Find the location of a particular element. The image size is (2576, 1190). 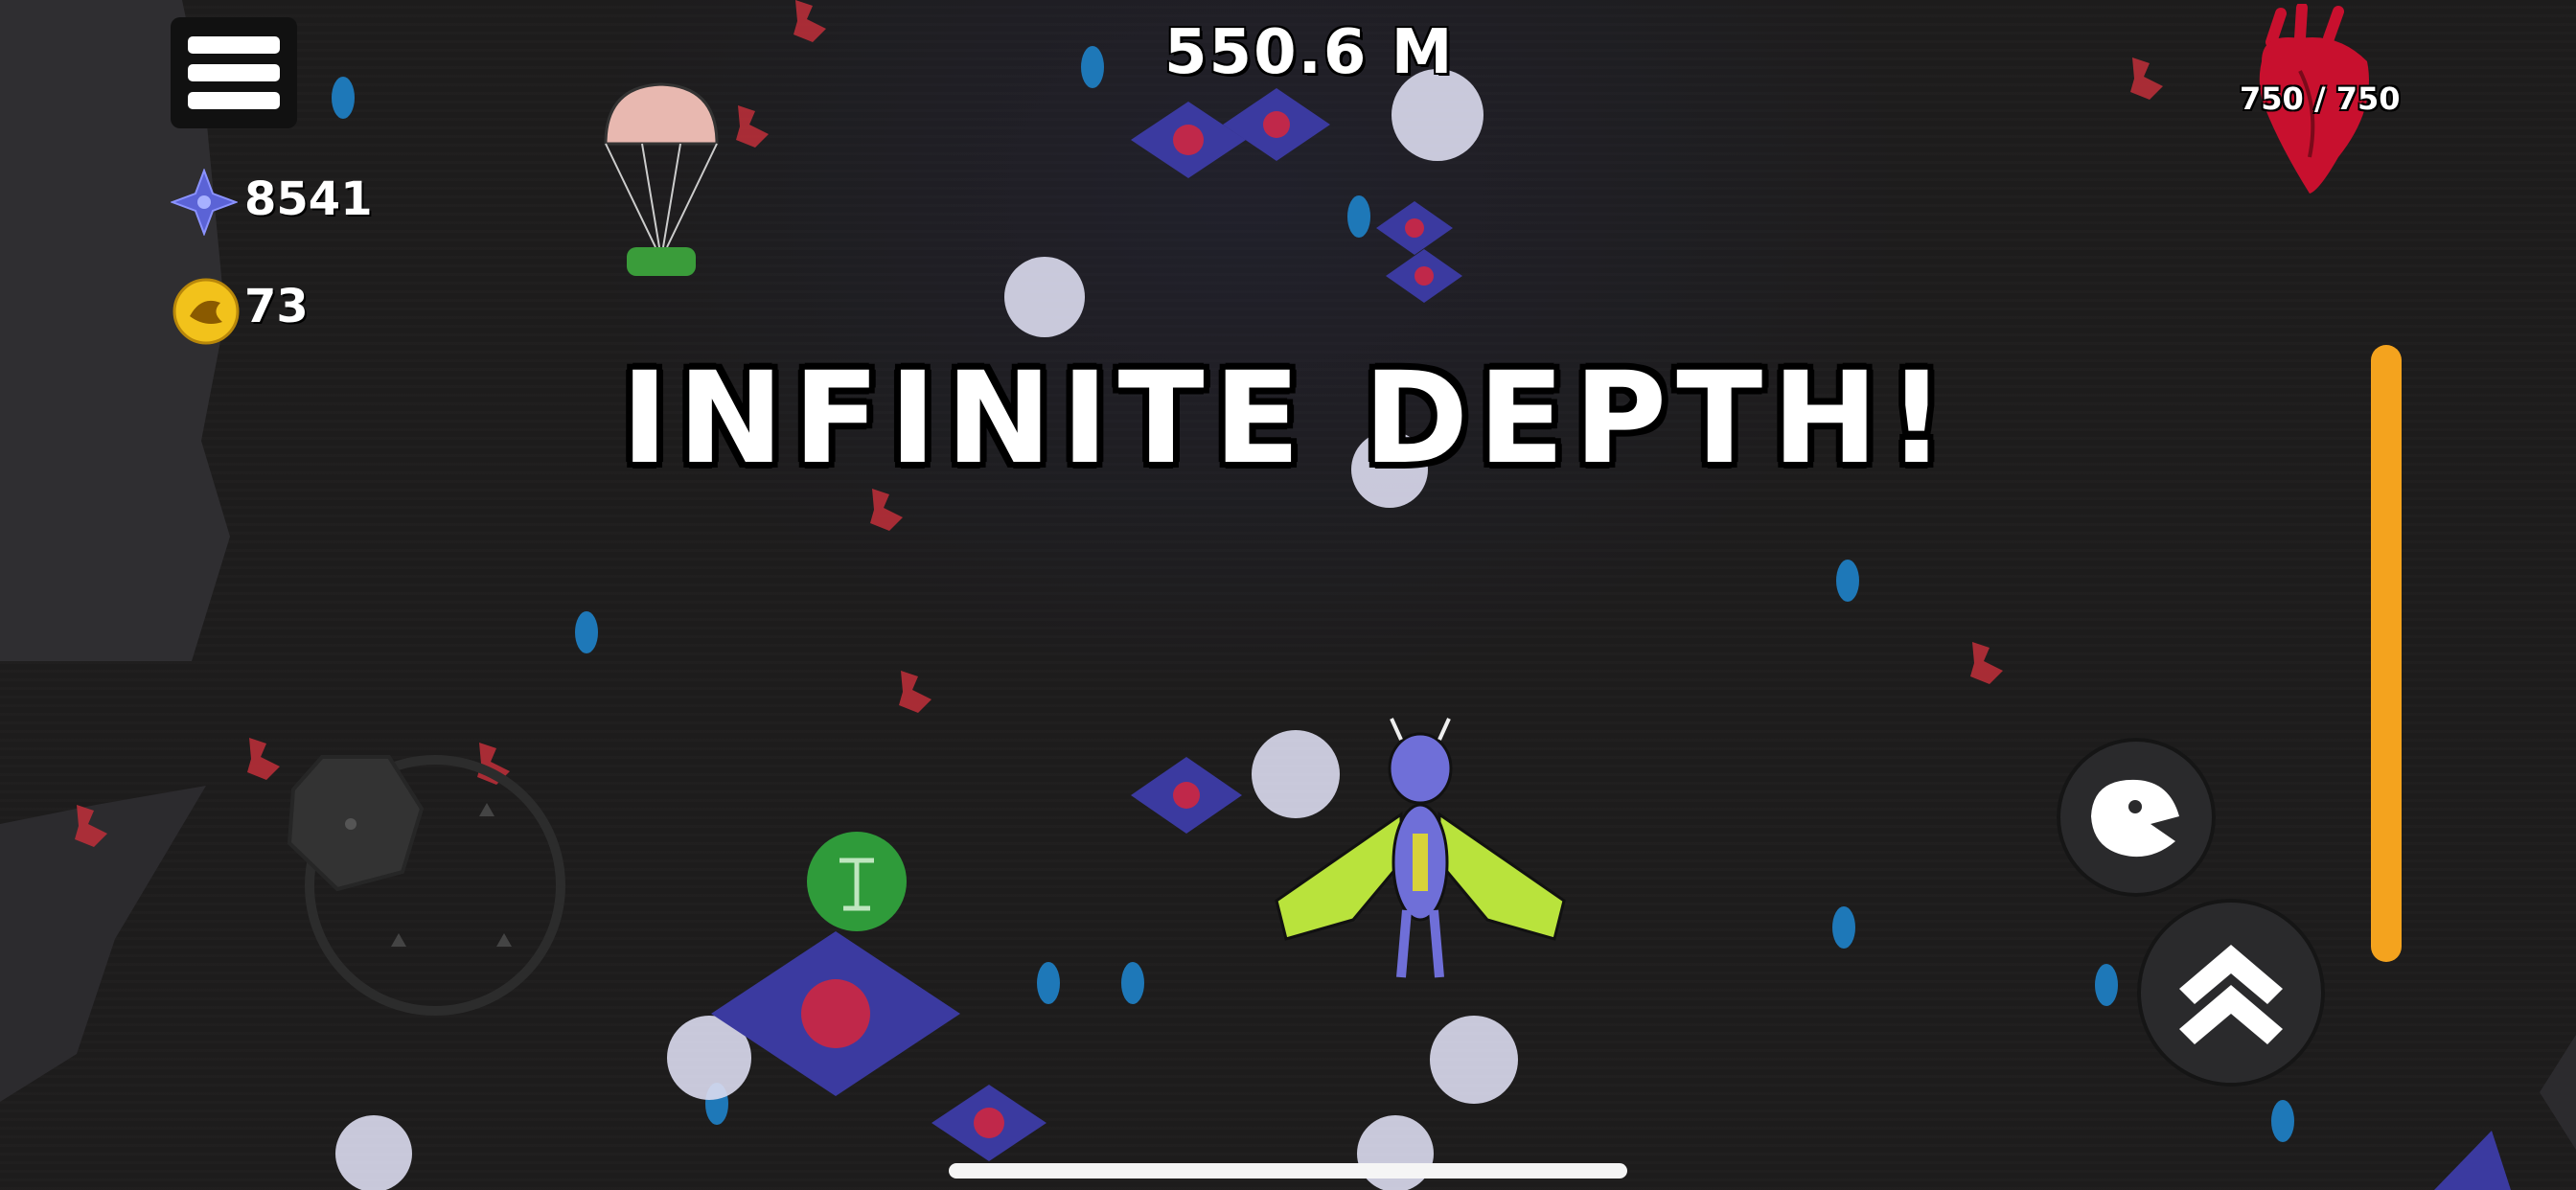

home-indicator is located at coordinates (1288, 1171).